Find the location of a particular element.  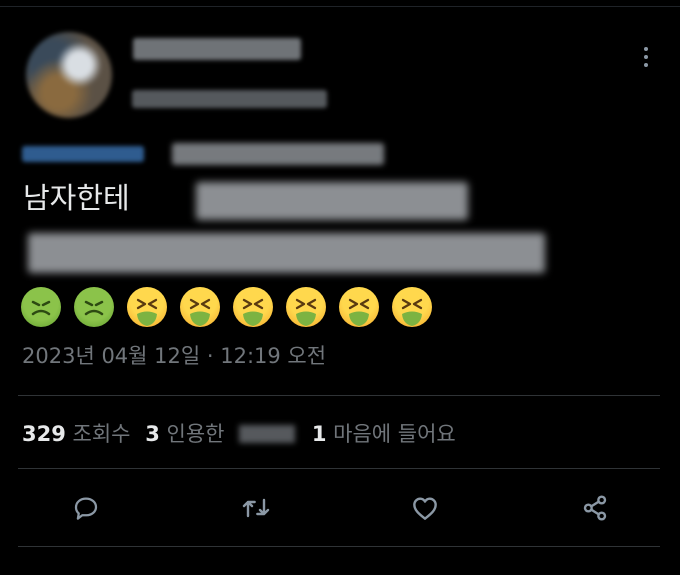

tweet-text: 남자한테 is located at coordinates (76, 198).